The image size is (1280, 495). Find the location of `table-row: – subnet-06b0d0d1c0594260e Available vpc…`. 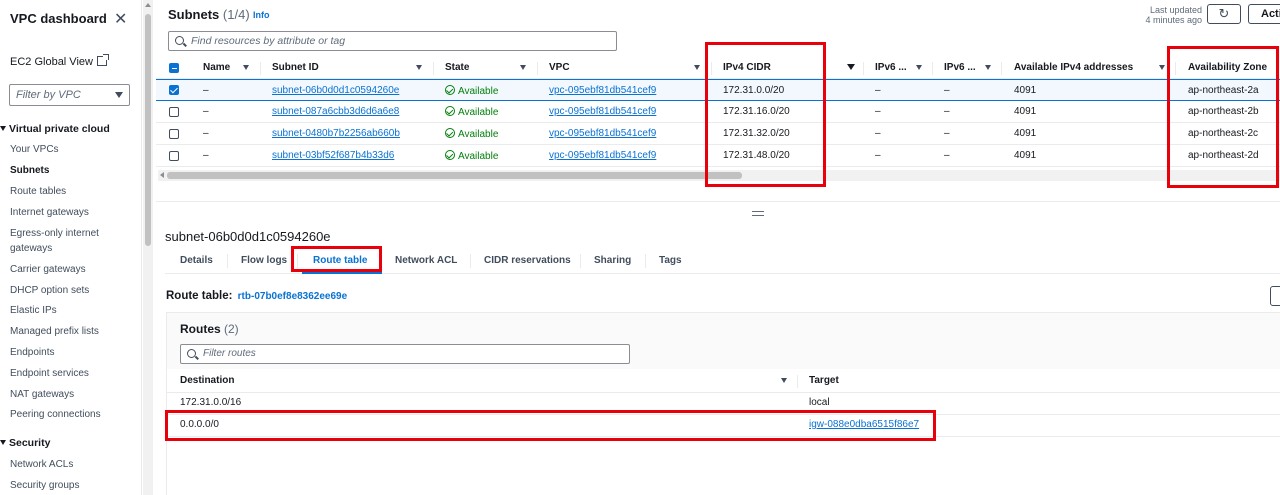

table-row: – subnet-06b0d0d1c0594260e Available vpc… is located at coordinates (718, 90).